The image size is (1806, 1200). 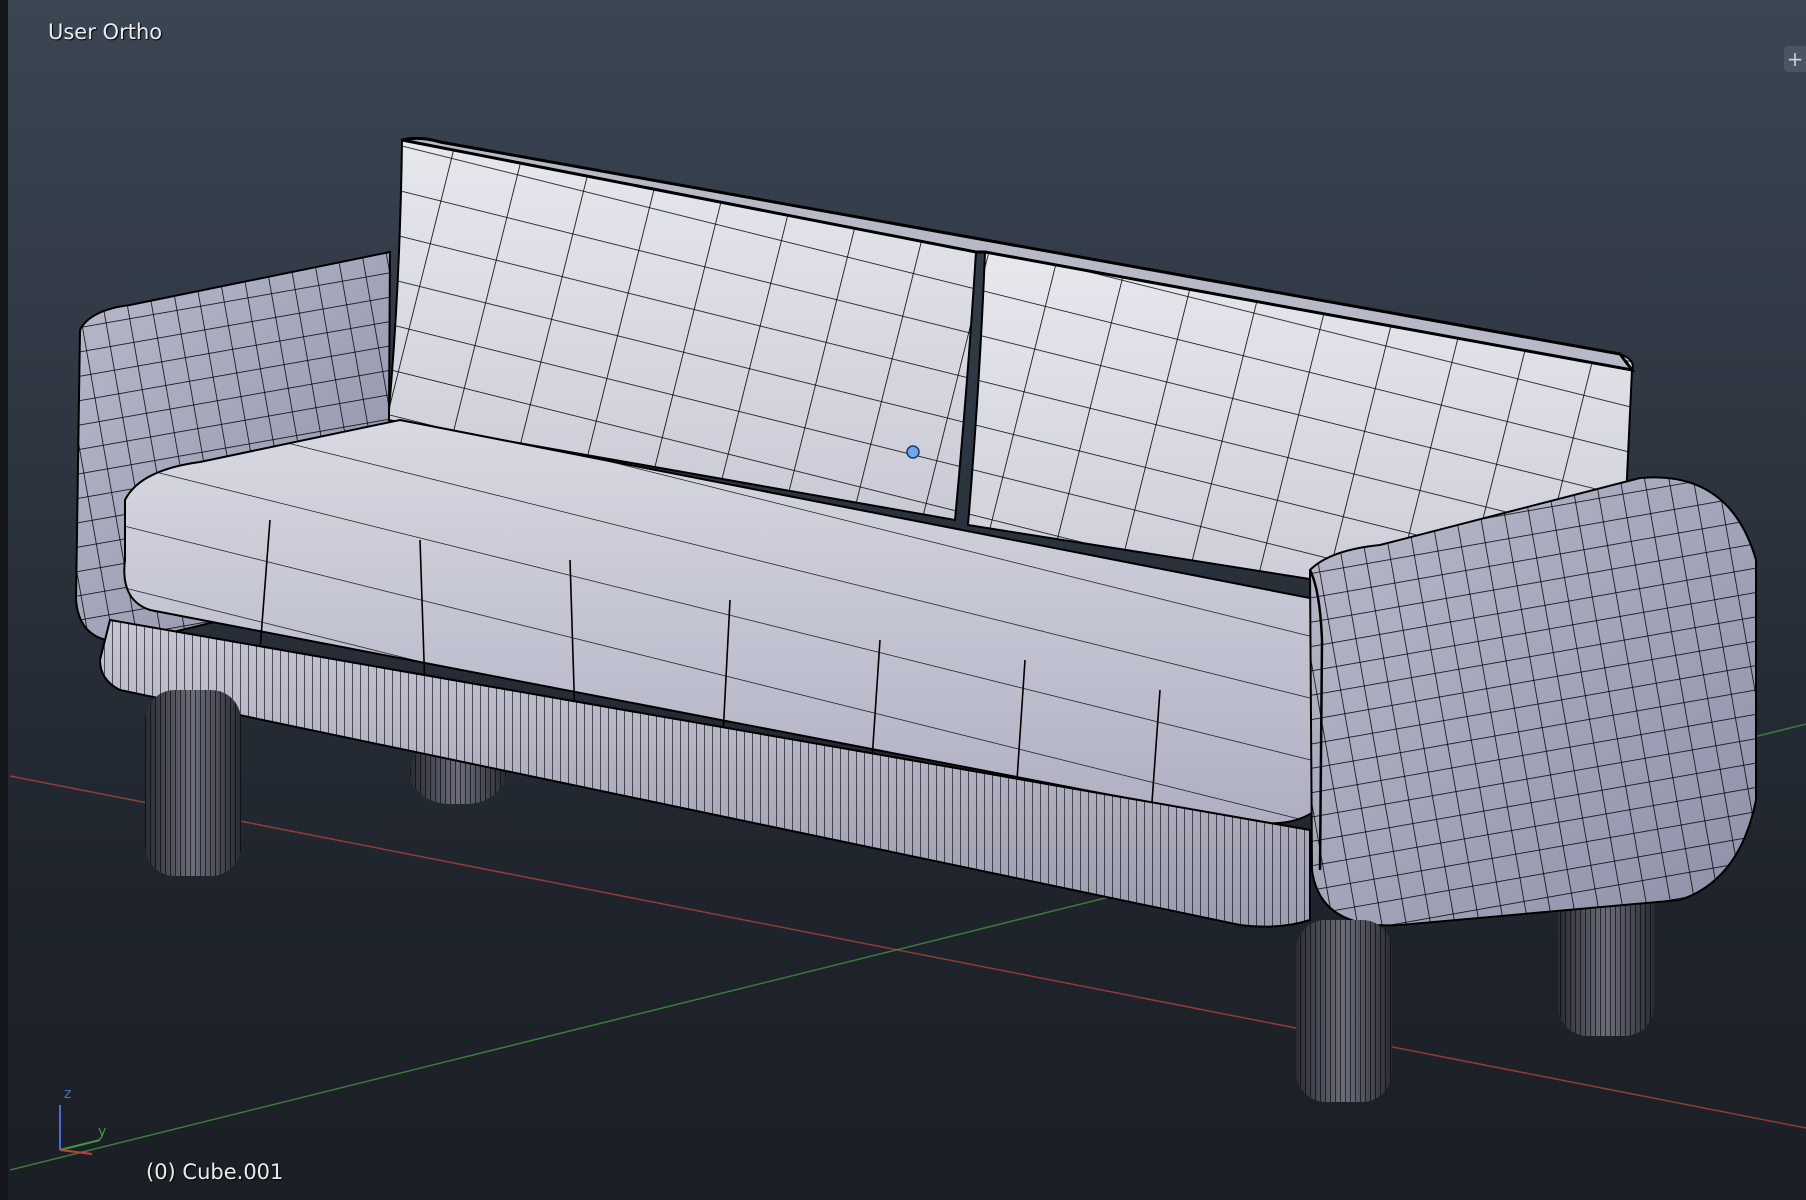 I want to click on gizmo-z-label: z, so click(x=67, y=1094).